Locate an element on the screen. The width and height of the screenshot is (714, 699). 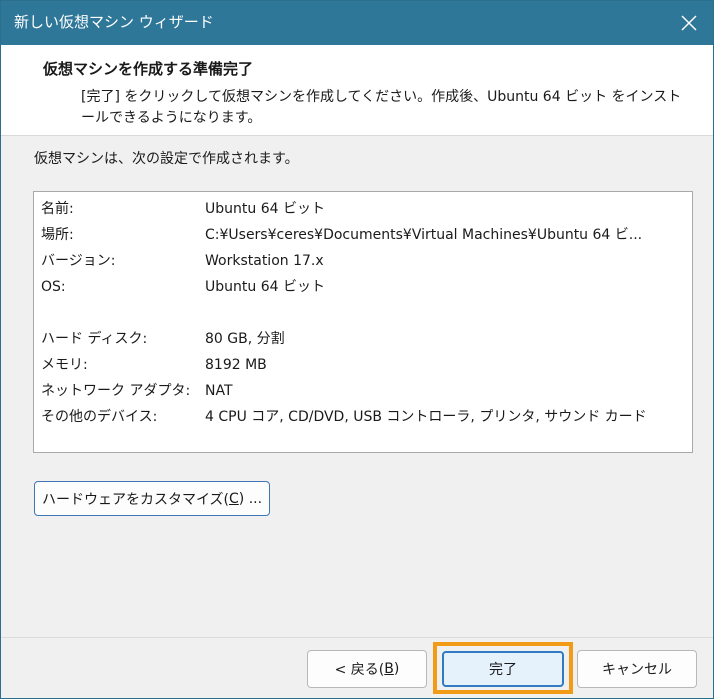
summary-value: NAT is located at coordinates (219, 391).